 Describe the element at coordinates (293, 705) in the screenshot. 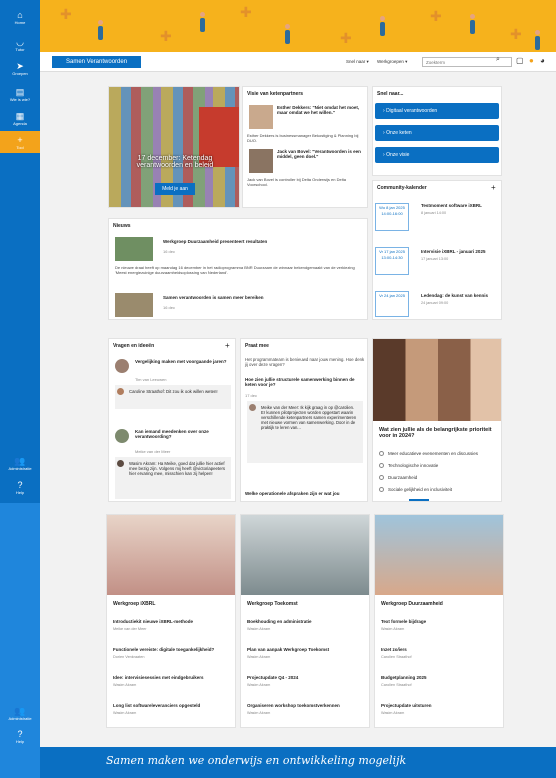

I see `werkgroep-item: Organiseren workshop toekomstverkennen` at that location.